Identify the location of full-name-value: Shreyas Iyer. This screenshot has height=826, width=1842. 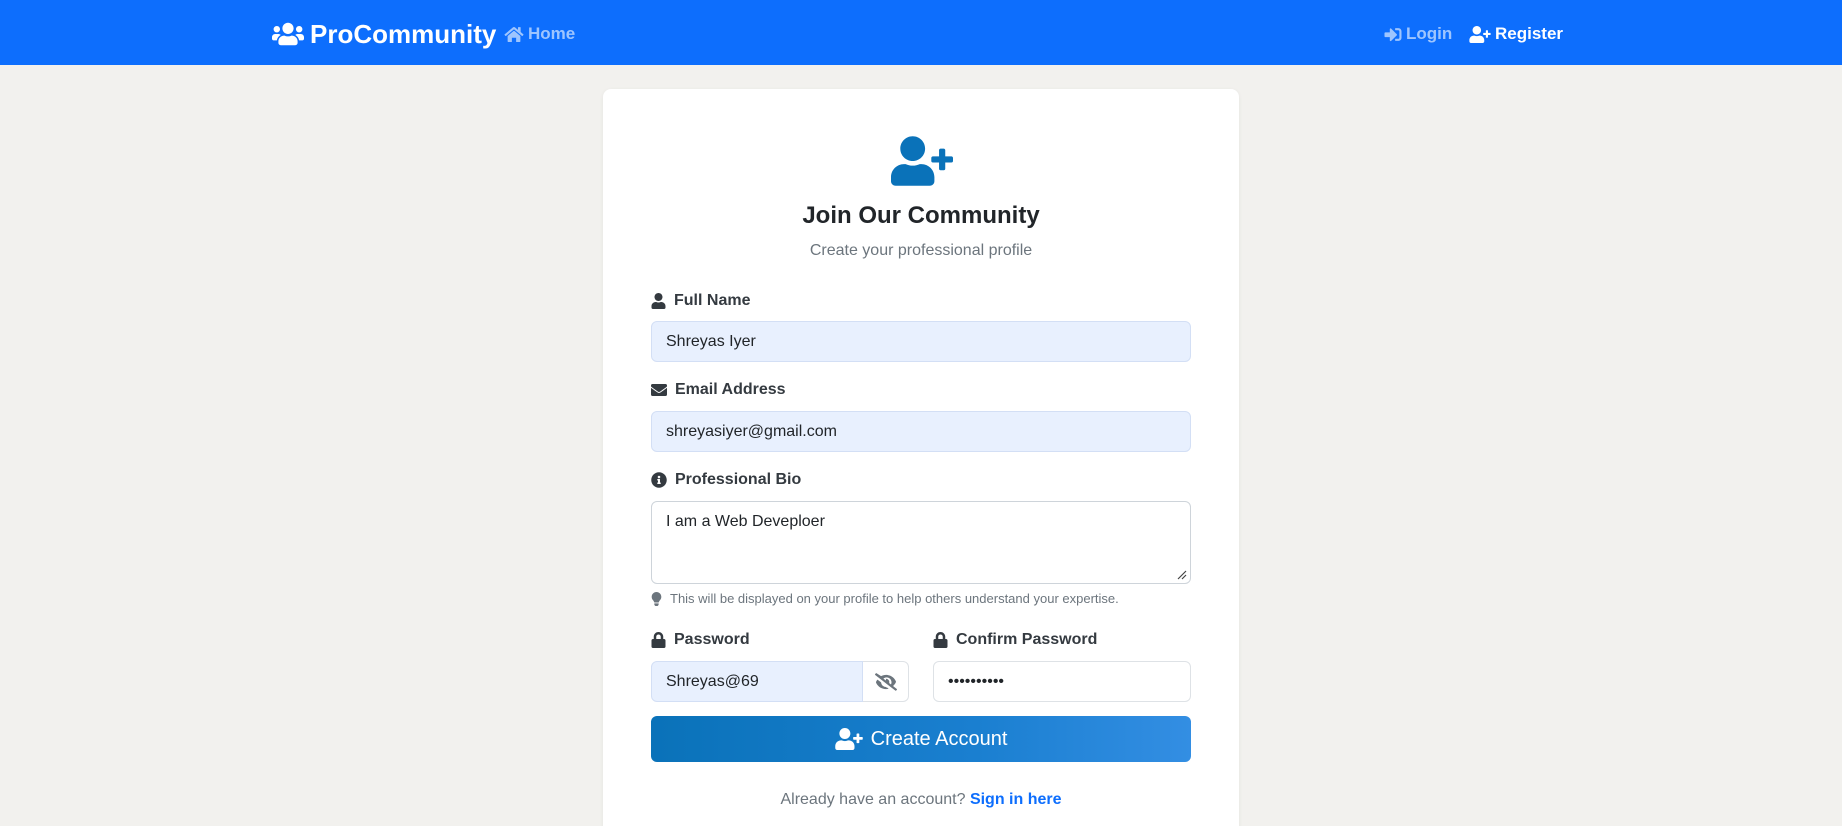
(711, 341).